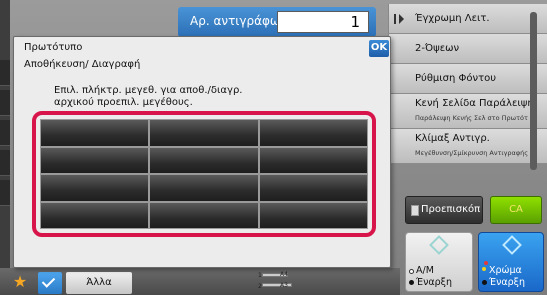 The height and width of the screenshot is (295, 547). I want to click on preview-button: Προεπισκόπ, so click(444, 210).